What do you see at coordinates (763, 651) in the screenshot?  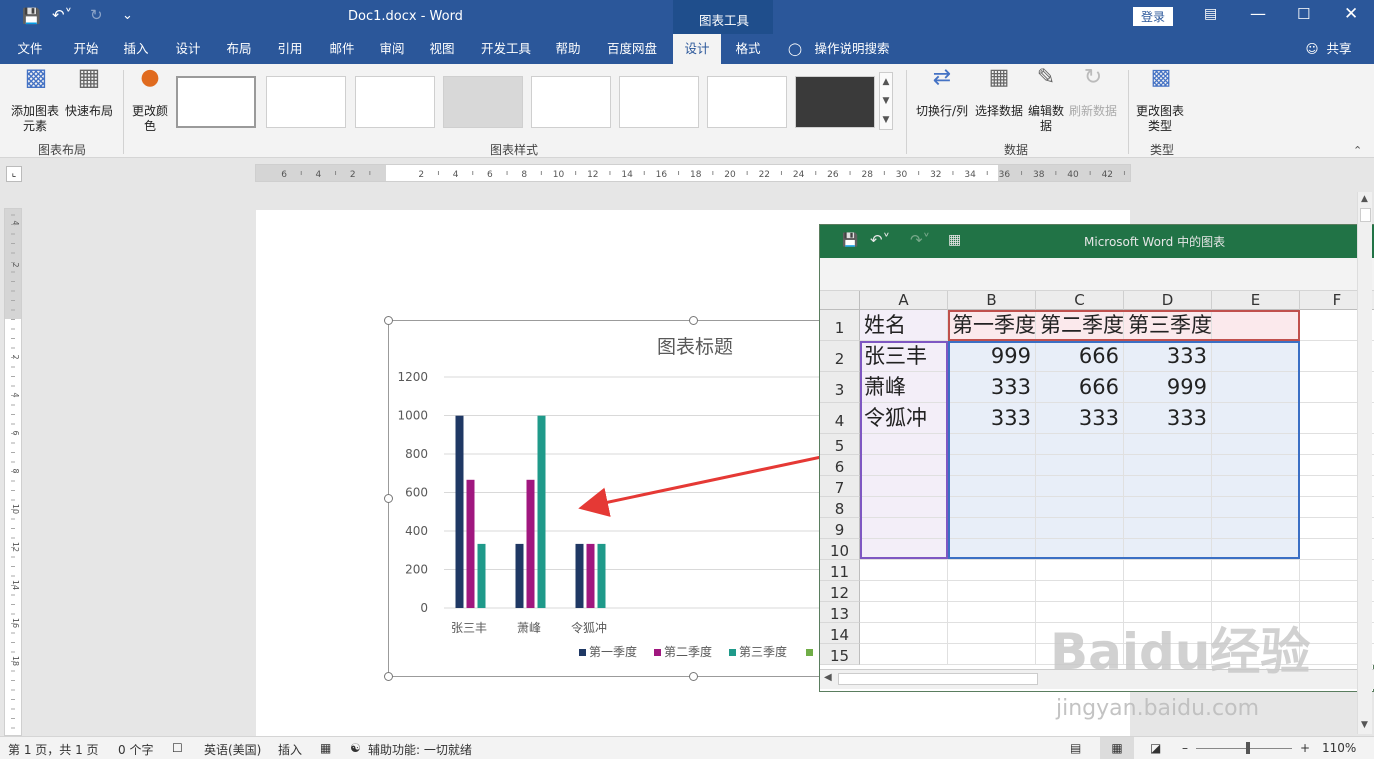 I see `legend-label: 第三季度` at bounding box center [763, 651].